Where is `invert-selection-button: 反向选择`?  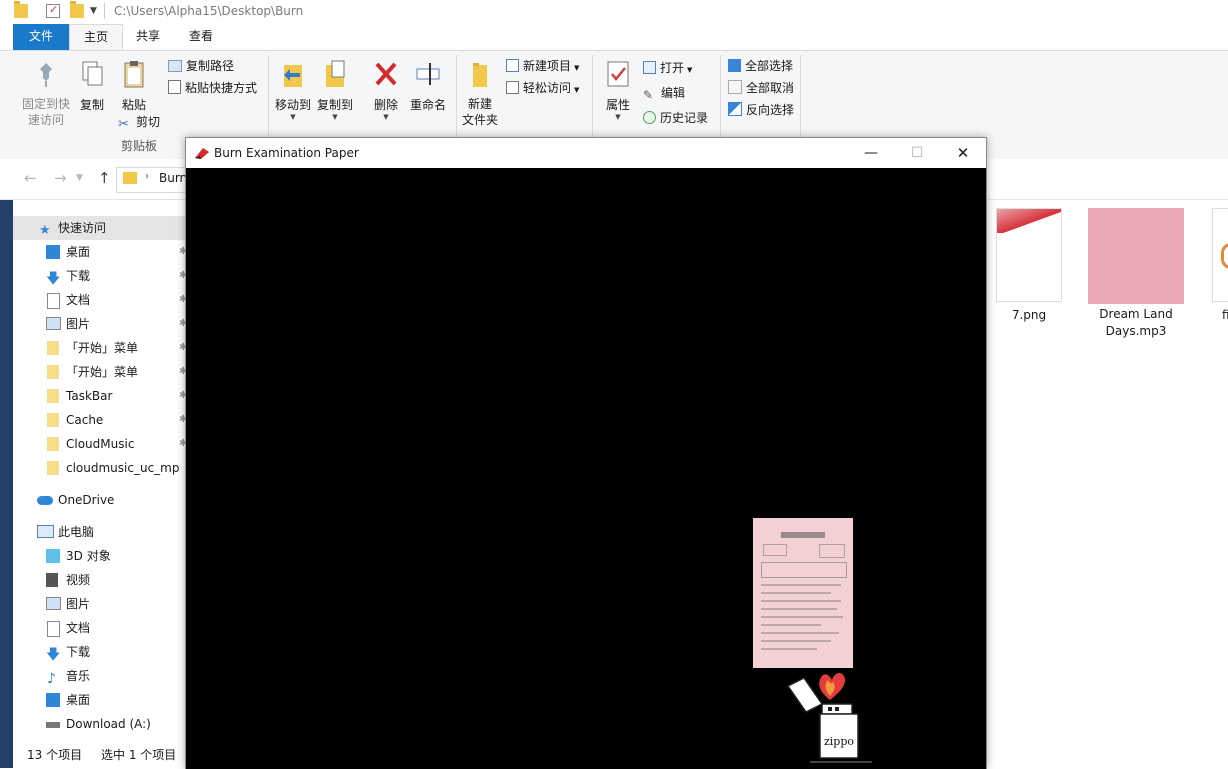
invert-selection-button: 反向选择 is located at coordinates (761, 109).